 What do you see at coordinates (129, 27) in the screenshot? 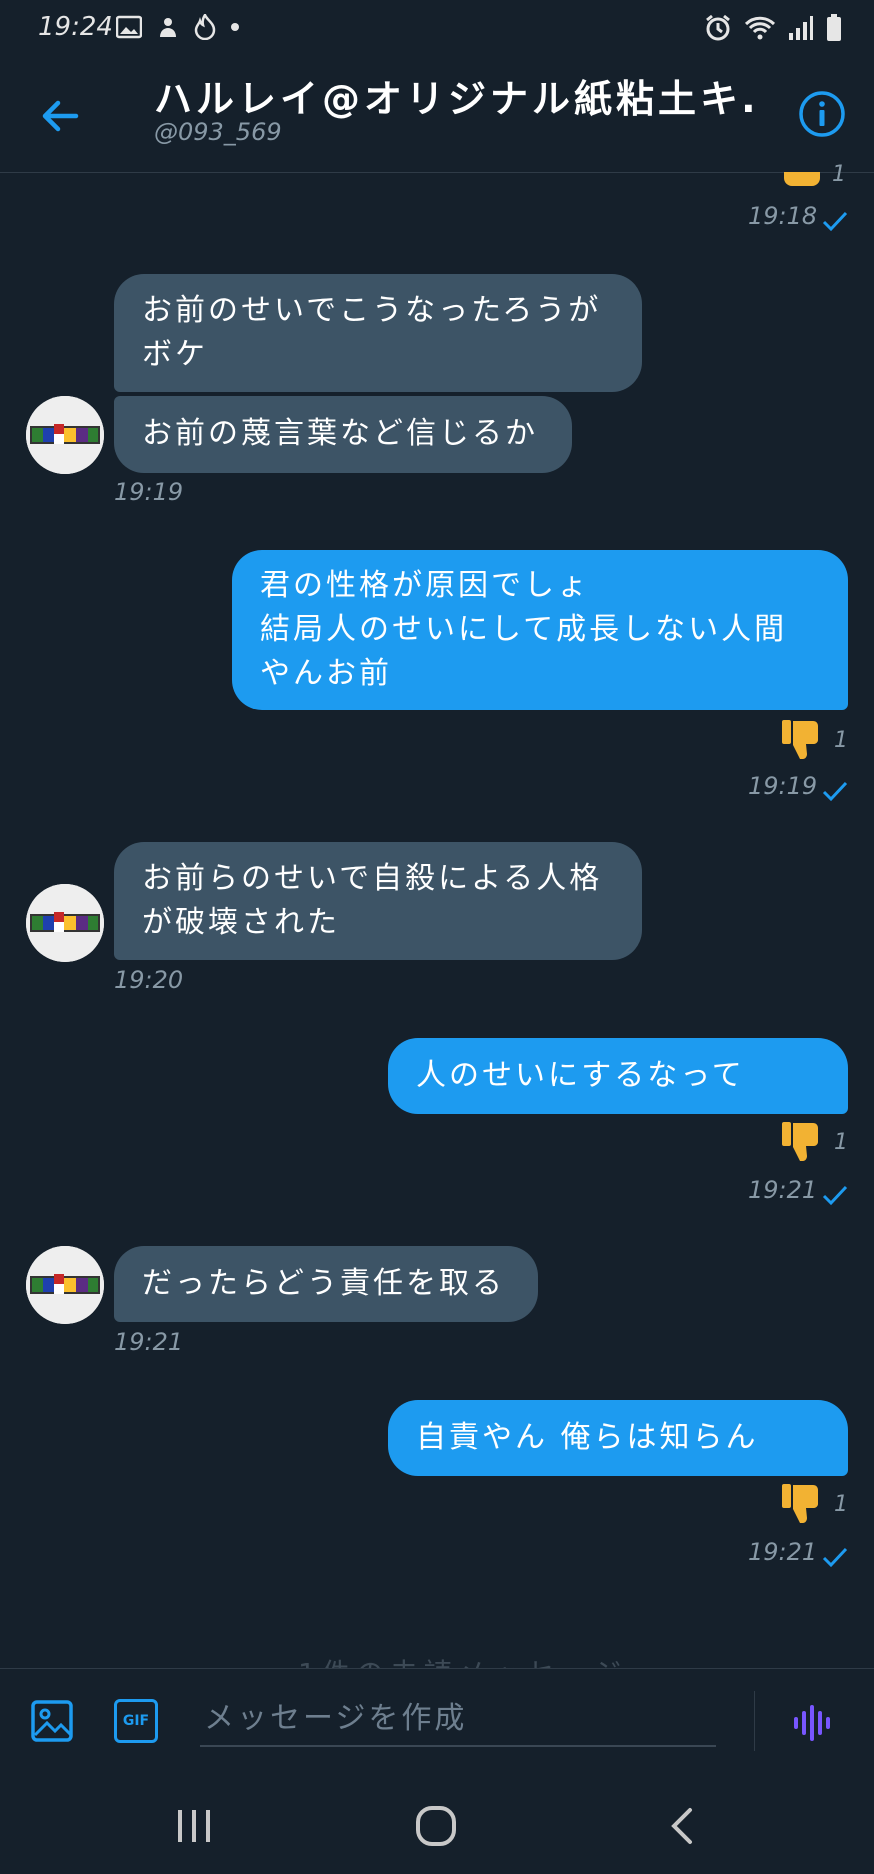
I see `gallery-icon` at bounding box center [129, 27].